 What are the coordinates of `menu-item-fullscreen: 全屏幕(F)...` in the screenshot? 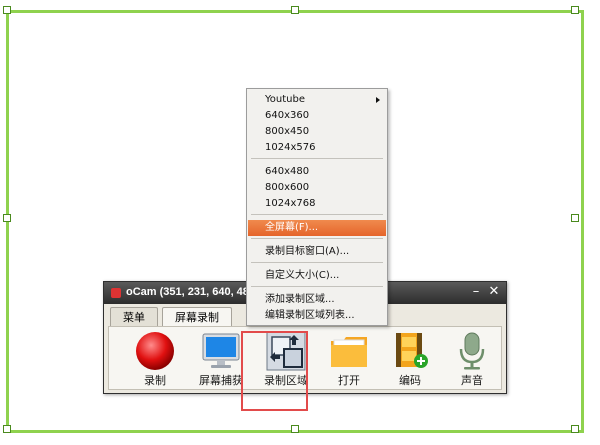 It's located at (317, 228).